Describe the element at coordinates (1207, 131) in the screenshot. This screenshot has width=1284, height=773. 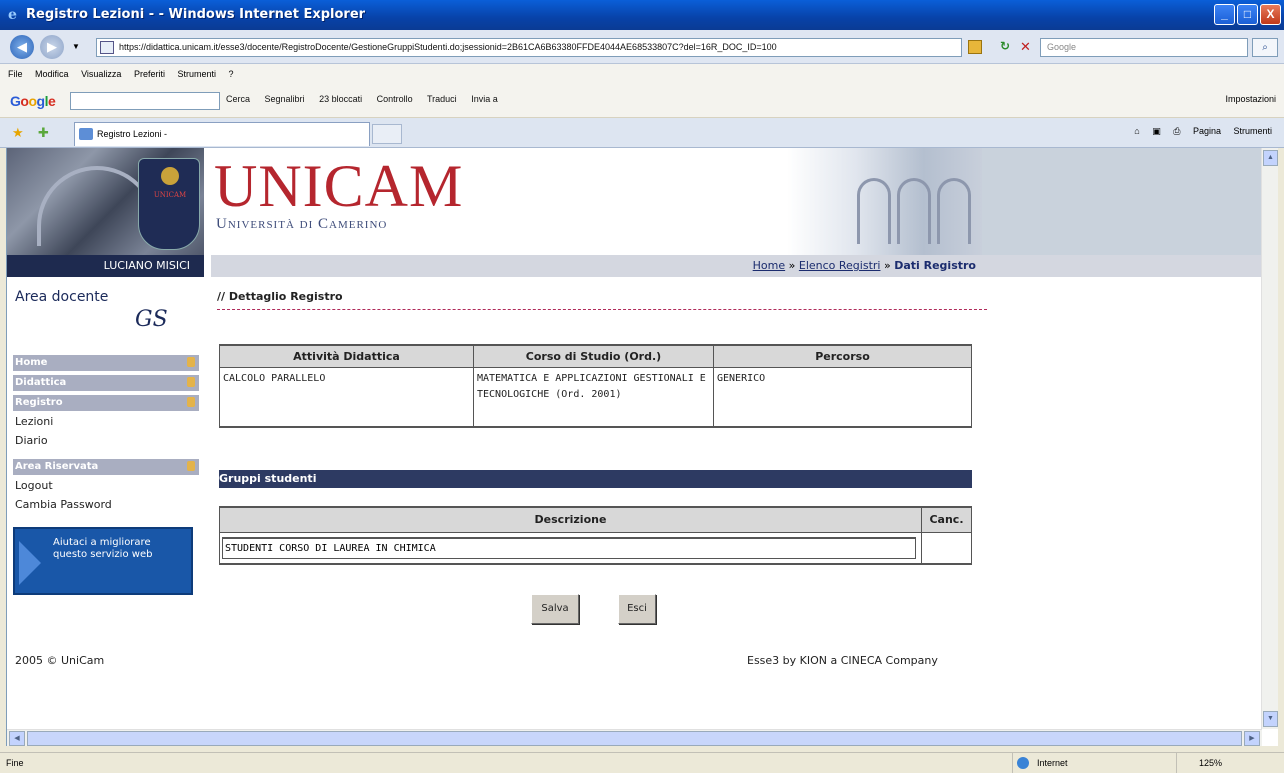
I see `page-menu-button: Pagina` at that location.